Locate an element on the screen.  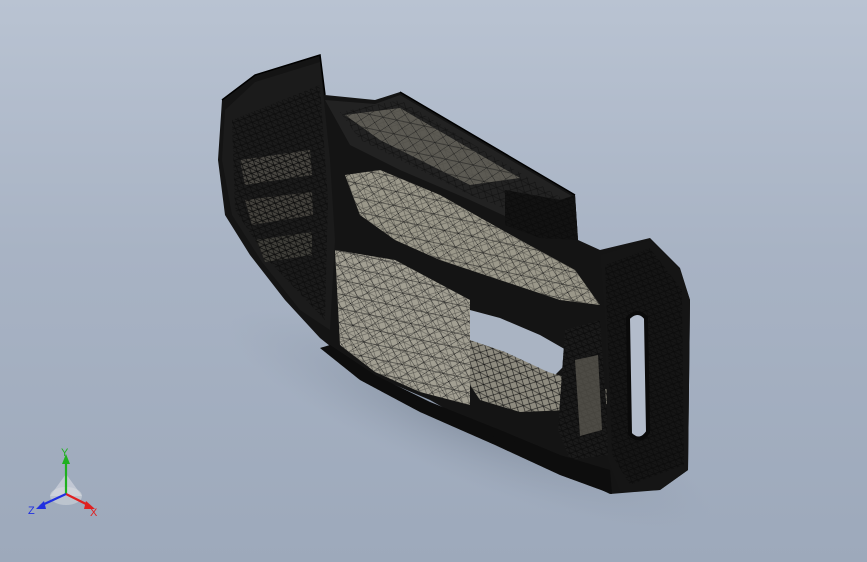
axis-triad: Y X Z is located at coordinates (63, 483).